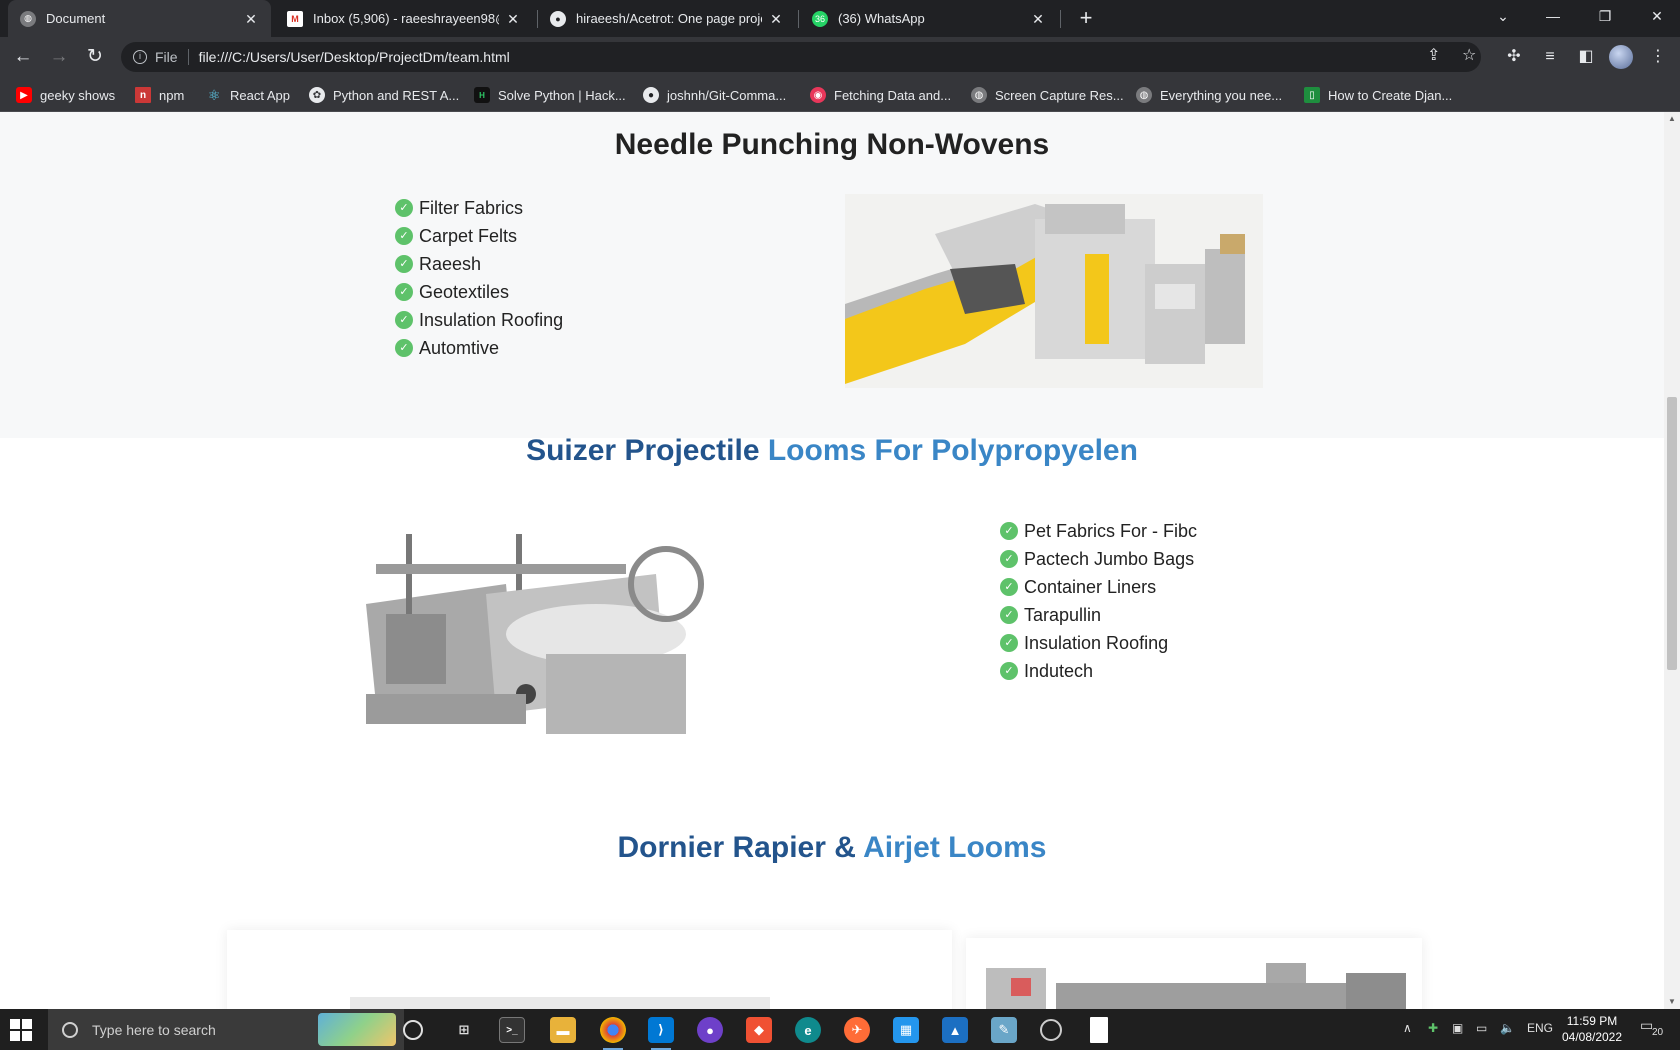  Describe the element at coordinates (1312, 95) in the screenshot. I see `bookmark-icon: ▯` at that location.